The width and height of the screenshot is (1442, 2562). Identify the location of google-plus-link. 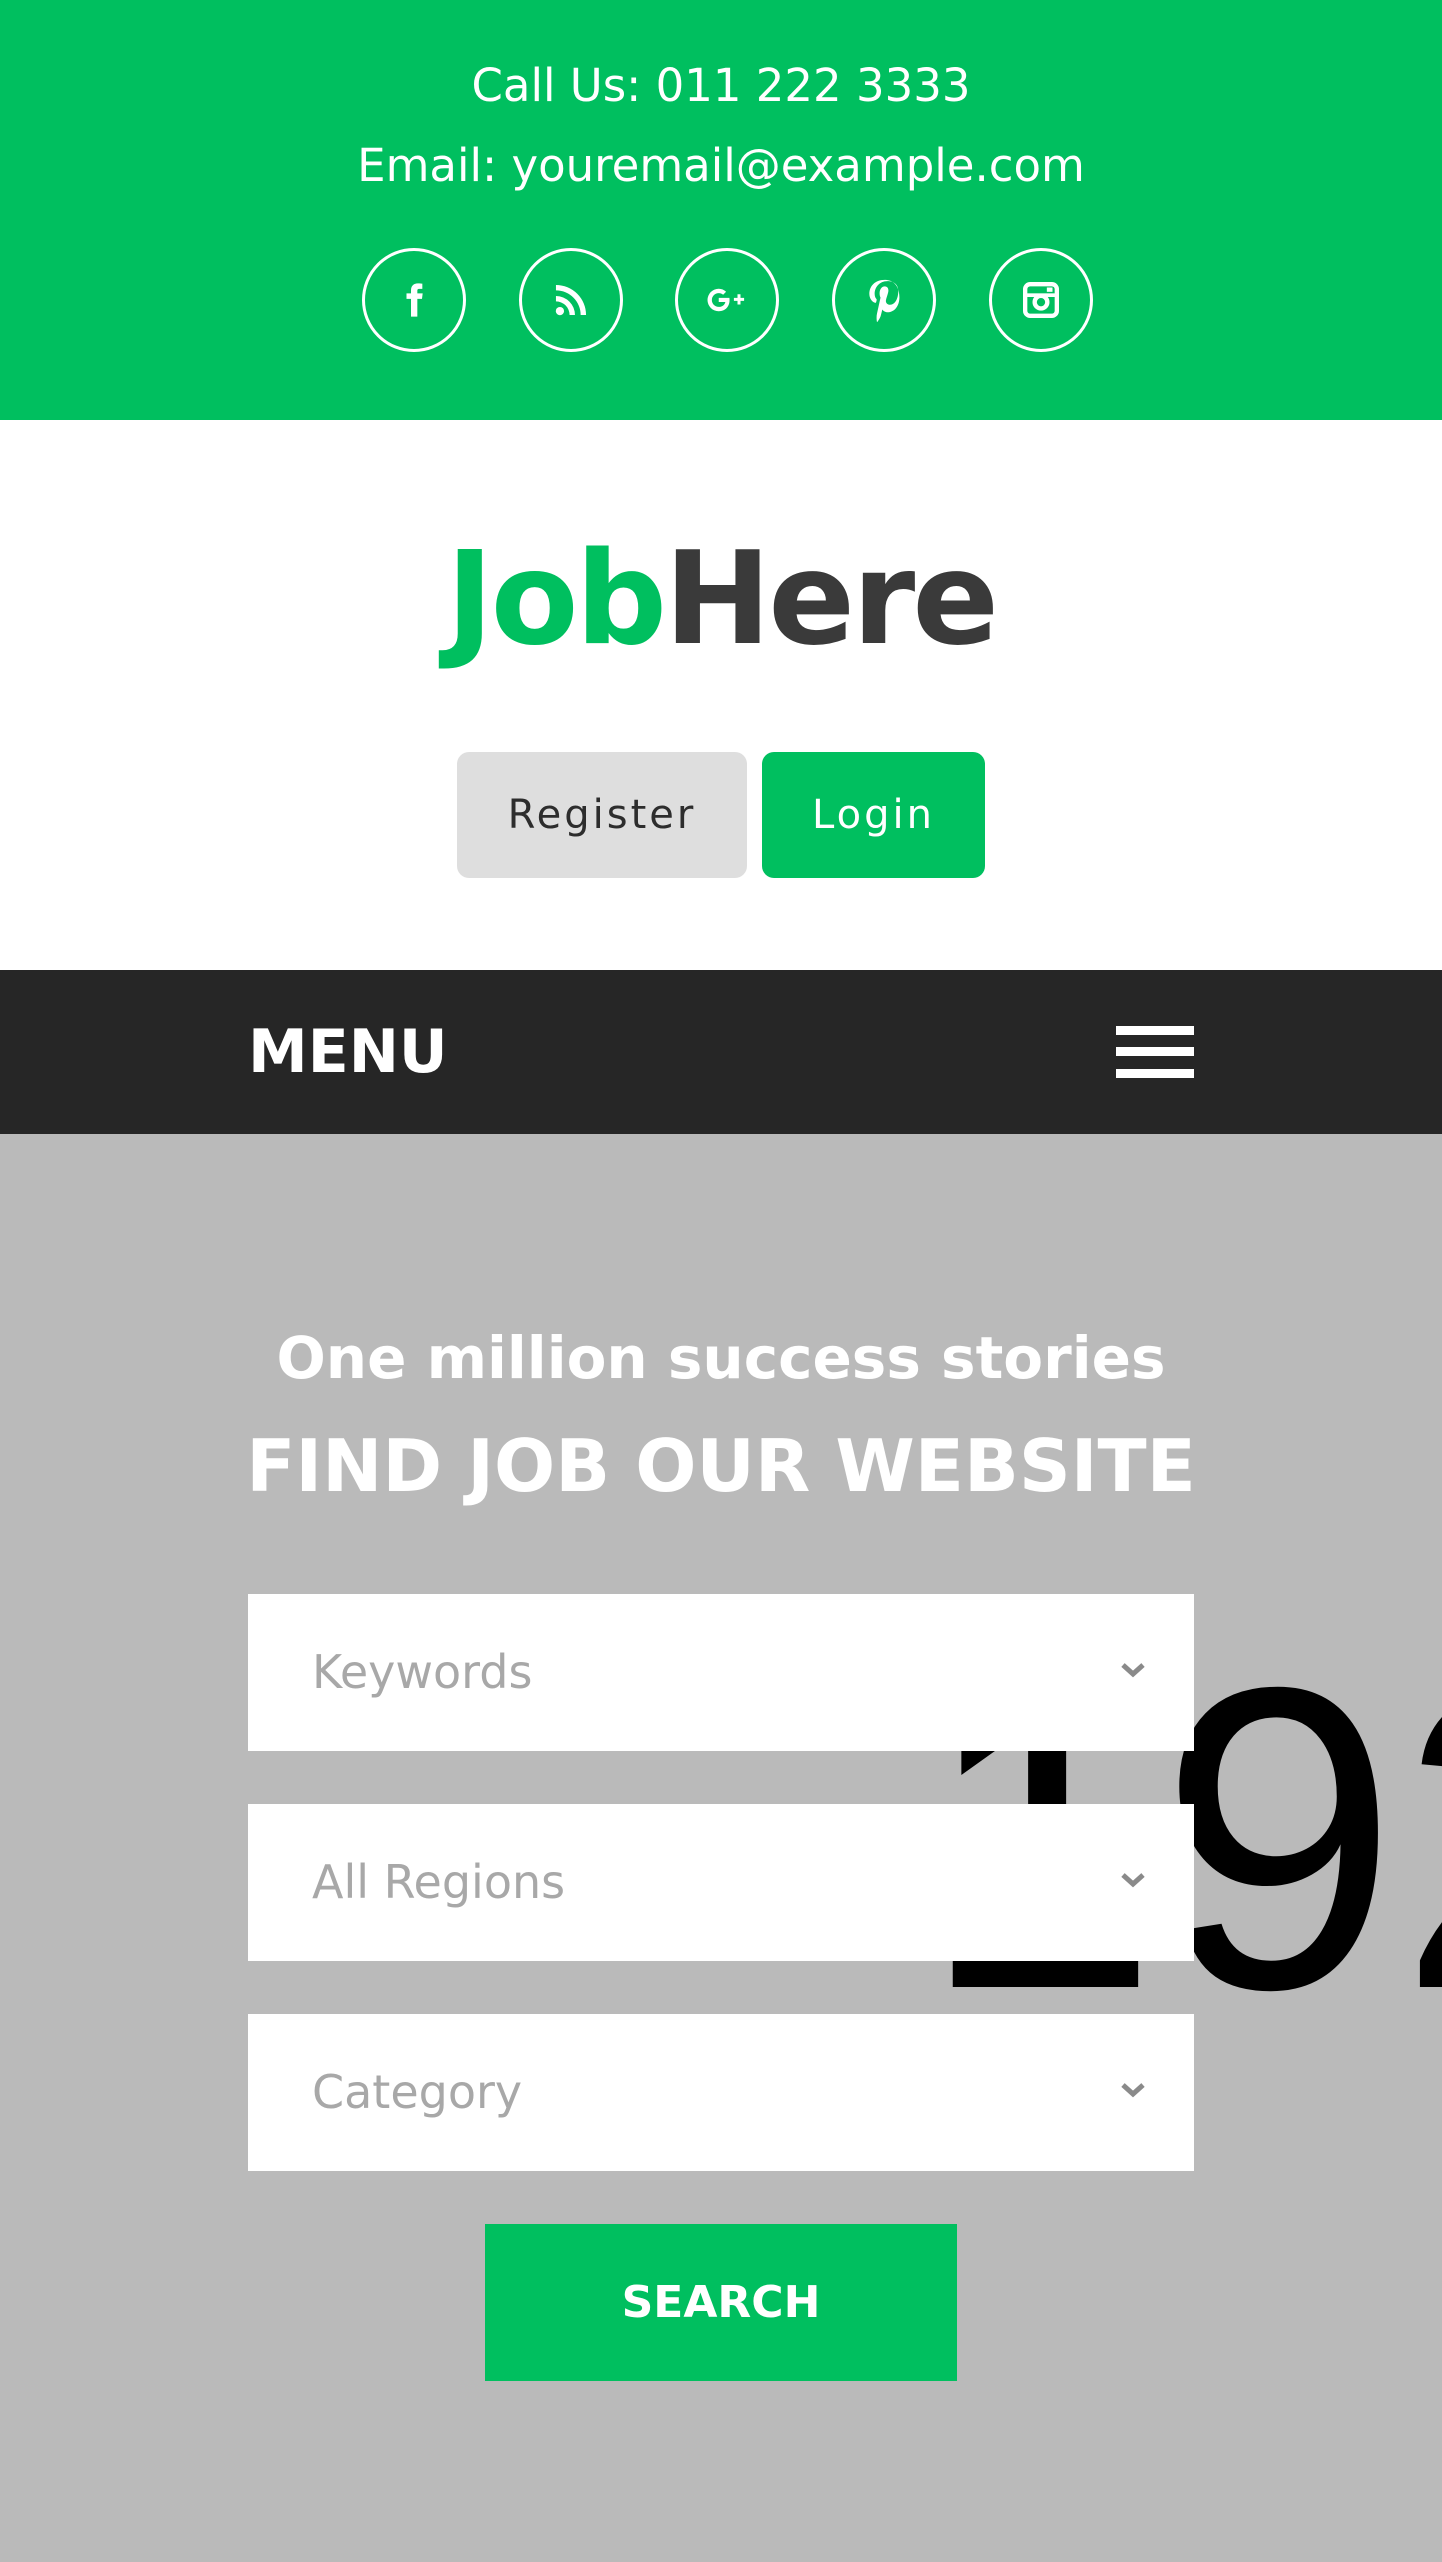
(727, 300).